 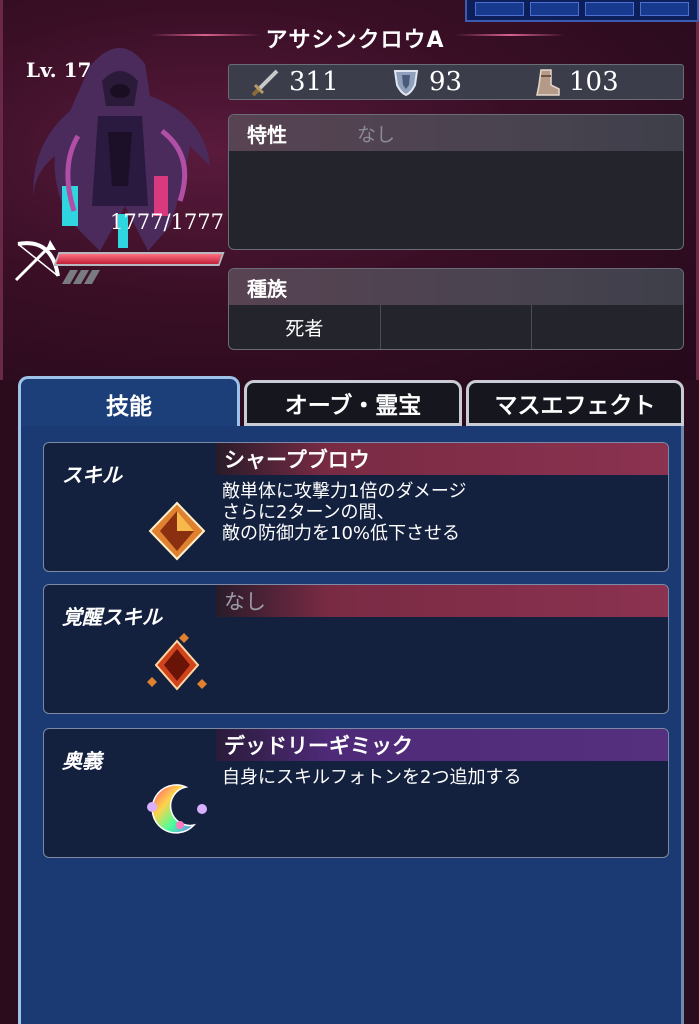 I want to click on stats-bar: 311 93 103, so click(x=456, y=82).